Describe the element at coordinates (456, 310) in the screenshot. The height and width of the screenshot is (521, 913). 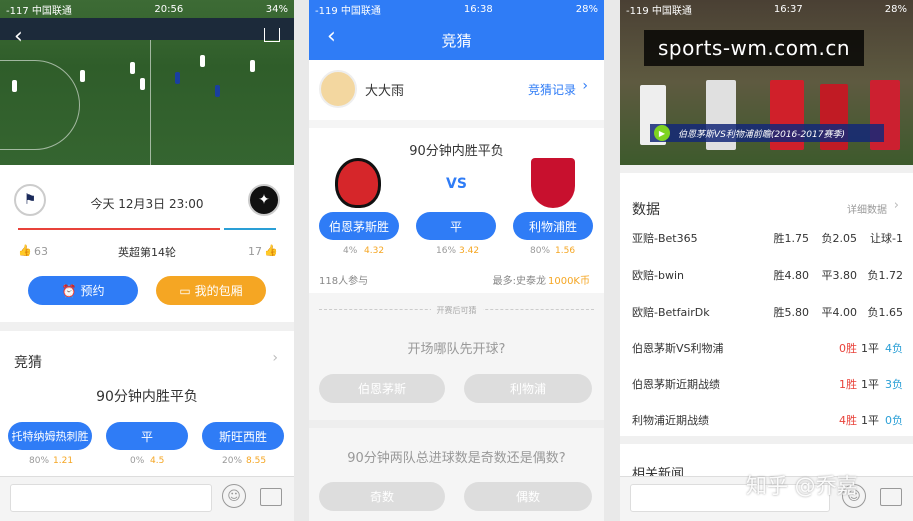
I see `after-kickoff-label: 开赛后可猜` at that location.